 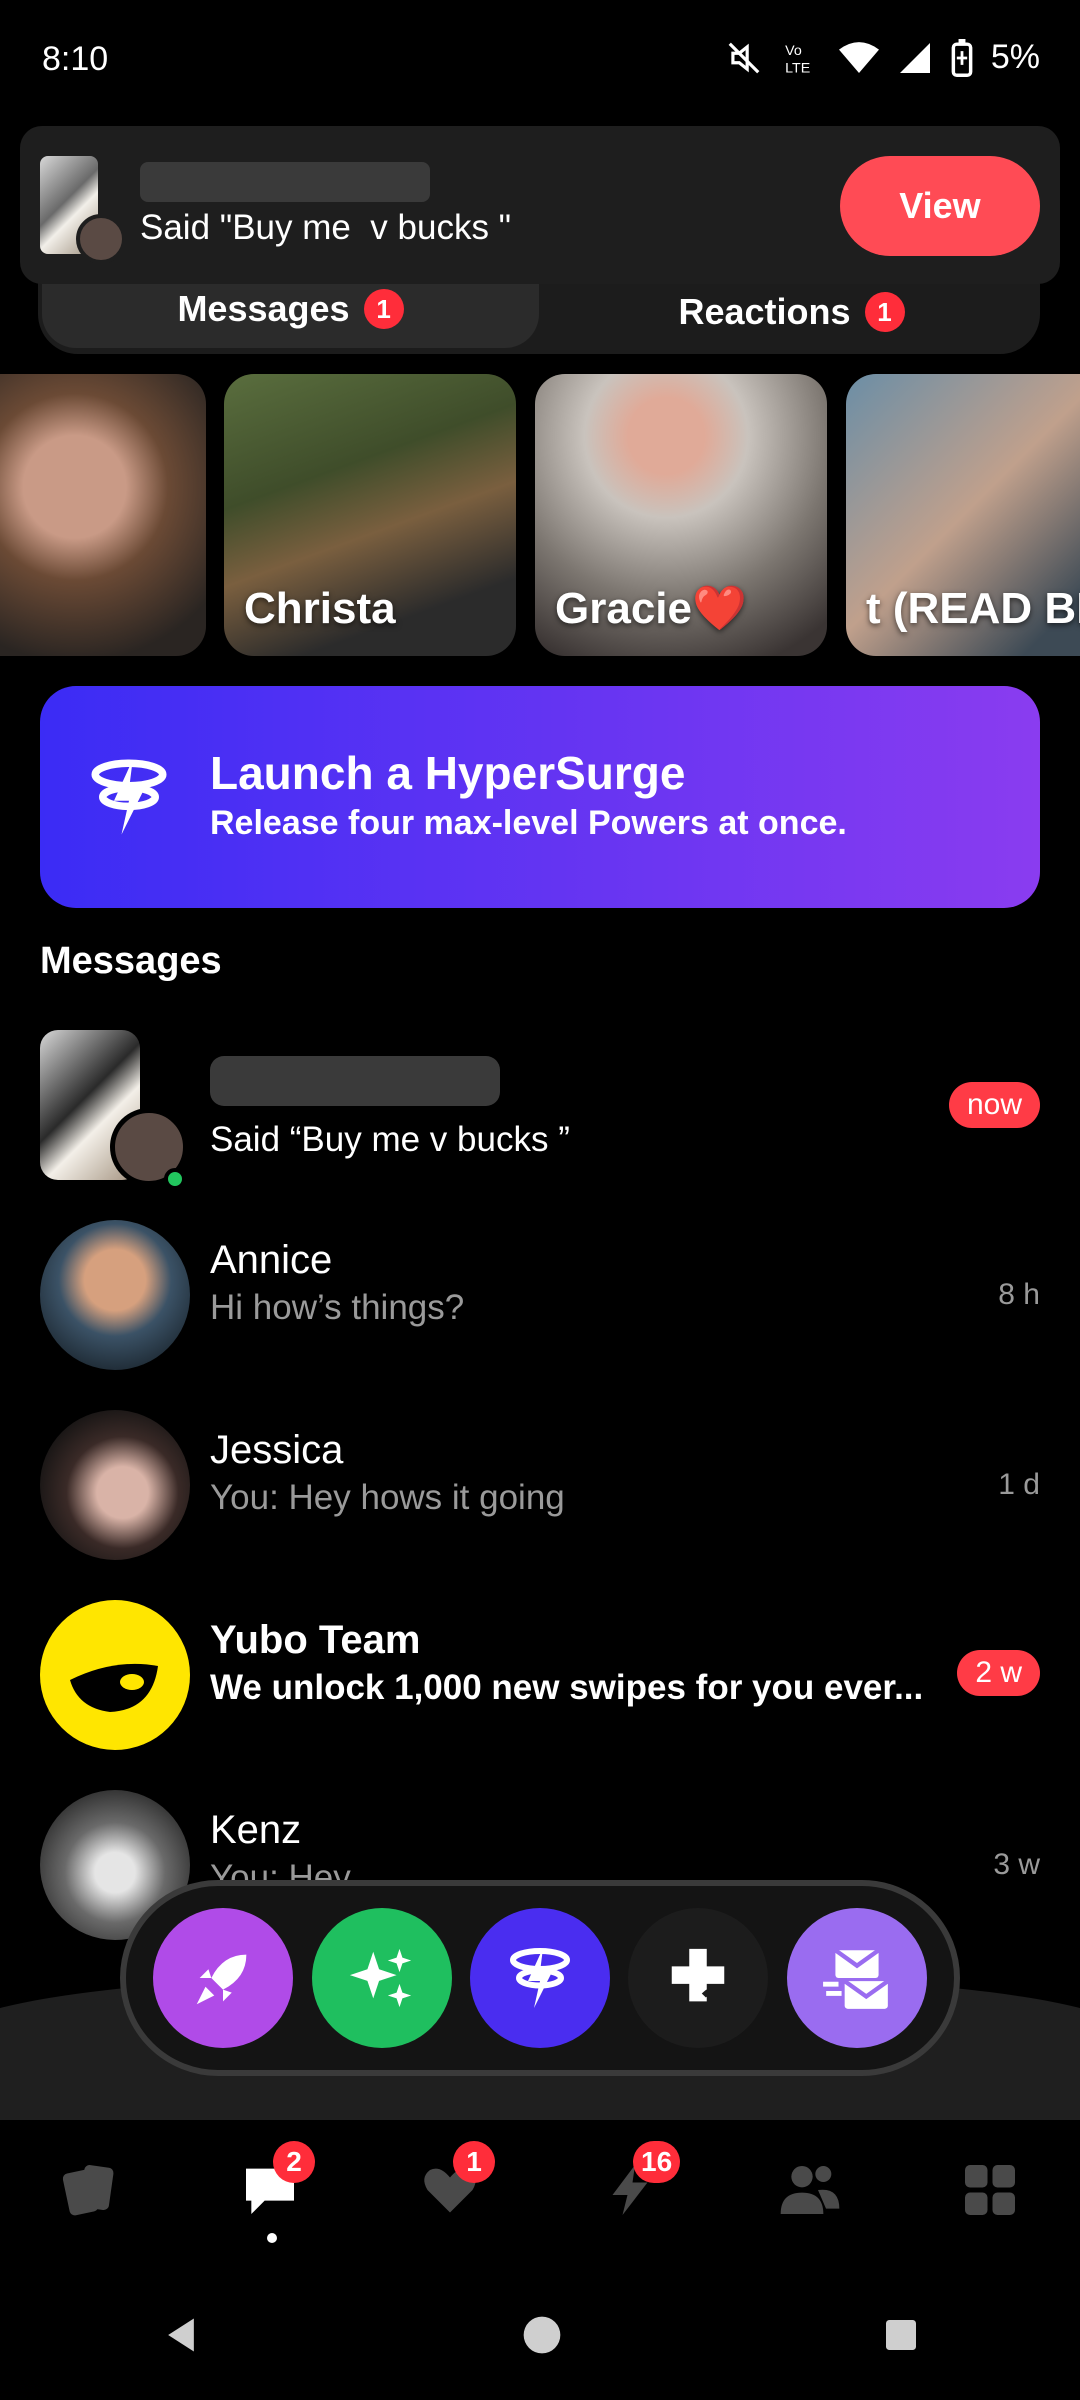 What do you see at coordinates (131, 961) in the screenshot?
I see `messages-section-title: Messages` at bounding box center [131, 961].